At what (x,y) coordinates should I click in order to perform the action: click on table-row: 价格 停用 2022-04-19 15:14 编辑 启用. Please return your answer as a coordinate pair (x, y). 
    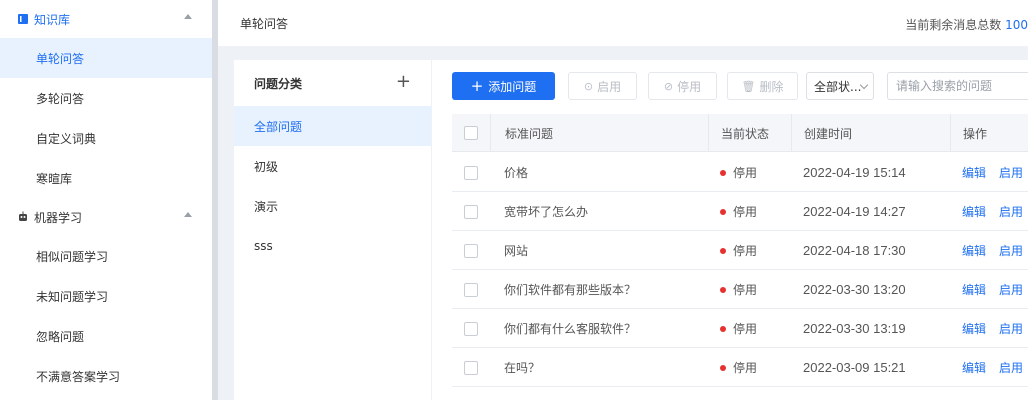
    Looking at the image, I should click on (740, 172).